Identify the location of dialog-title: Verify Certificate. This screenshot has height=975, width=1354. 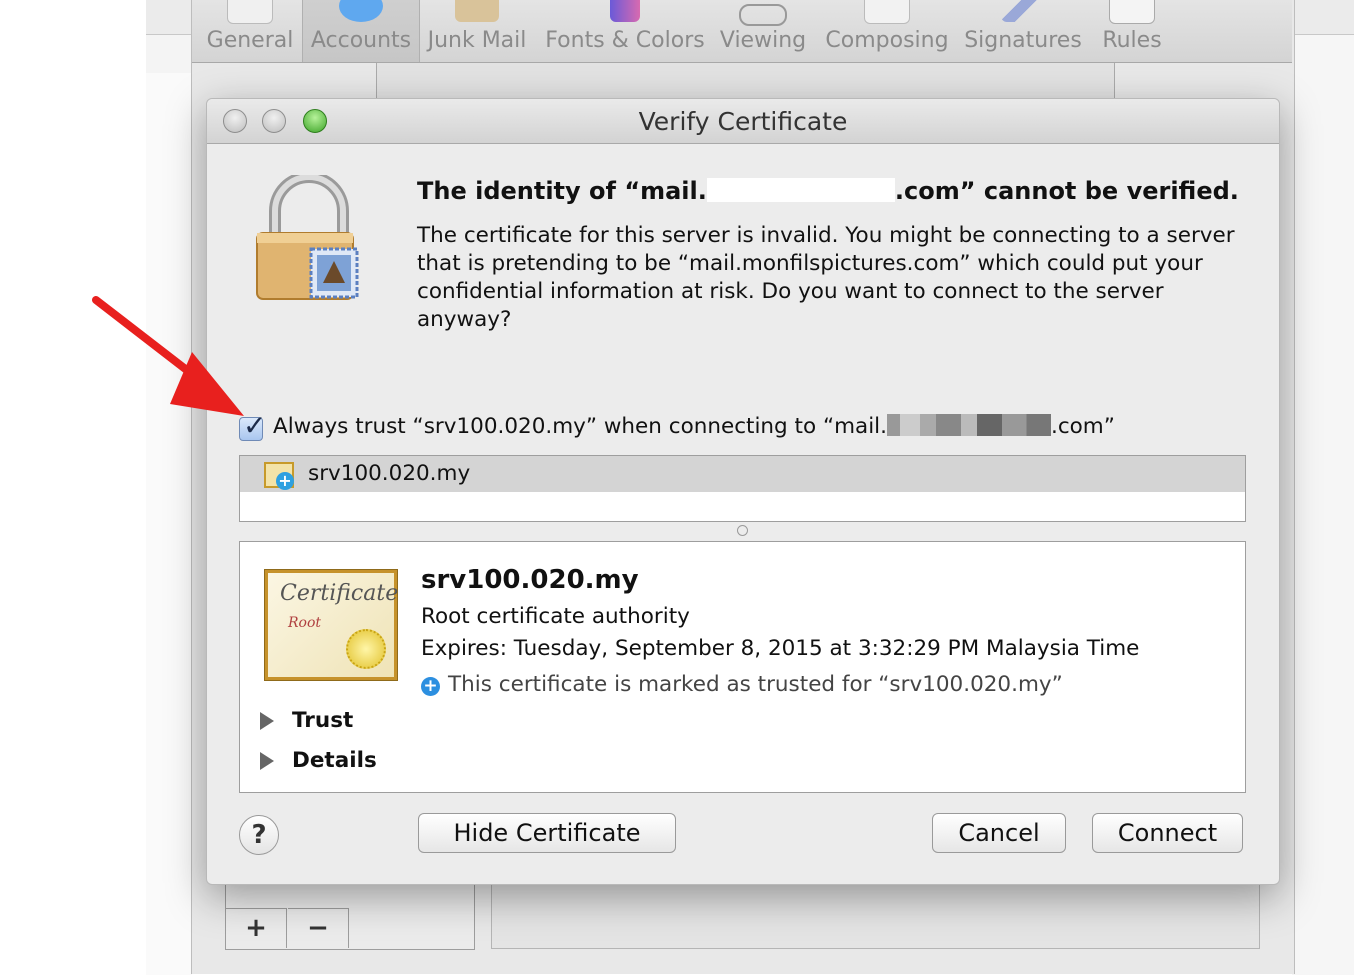
(743, 121).